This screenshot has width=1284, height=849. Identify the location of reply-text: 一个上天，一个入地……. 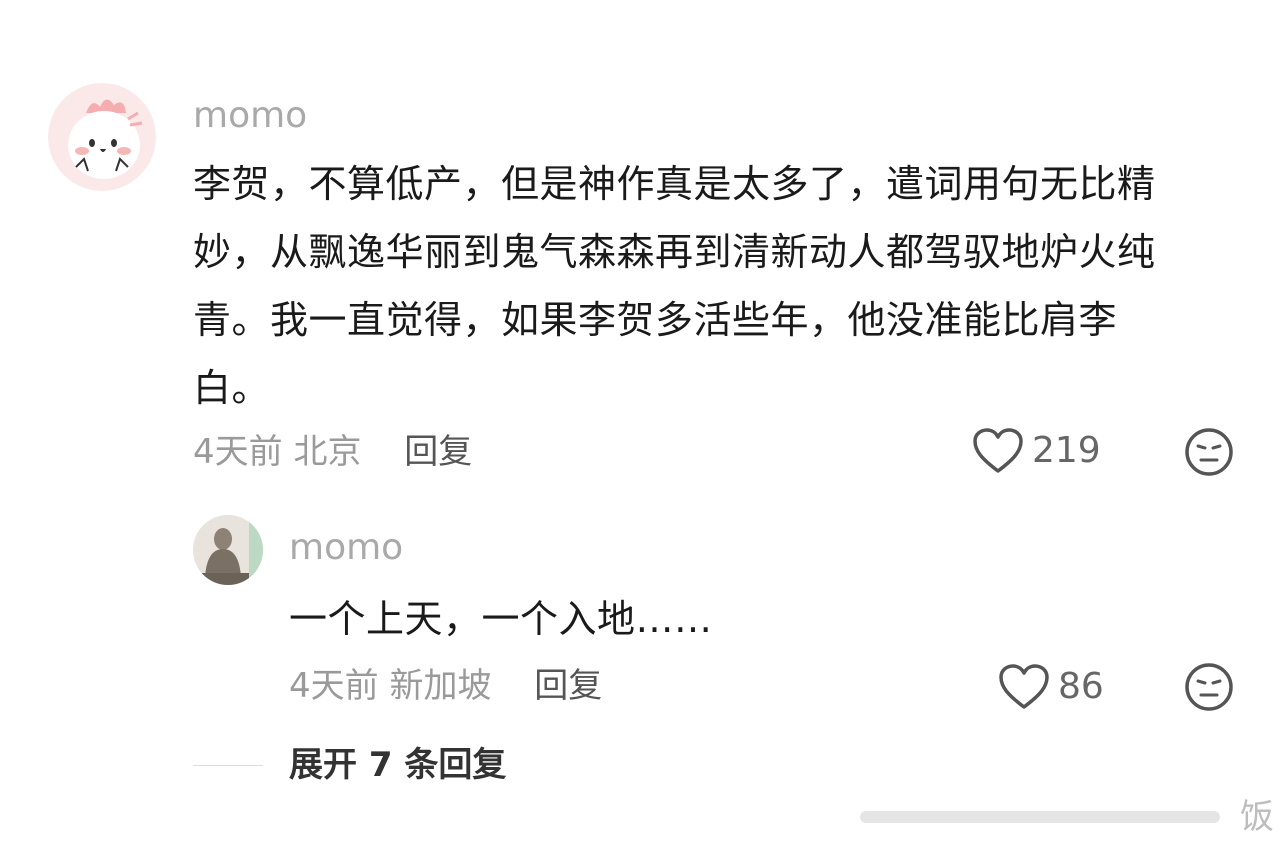
(501, 619).